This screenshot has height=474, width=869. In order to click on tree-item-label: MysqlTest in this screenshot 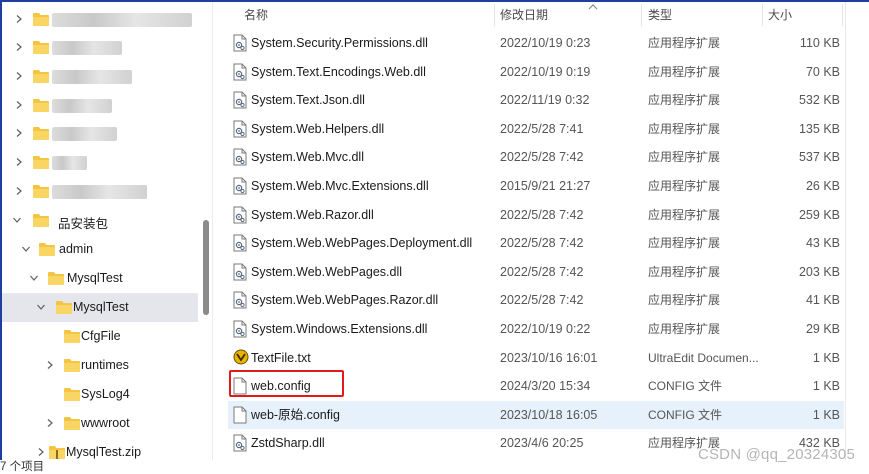, I will do `click(101, 307)`.